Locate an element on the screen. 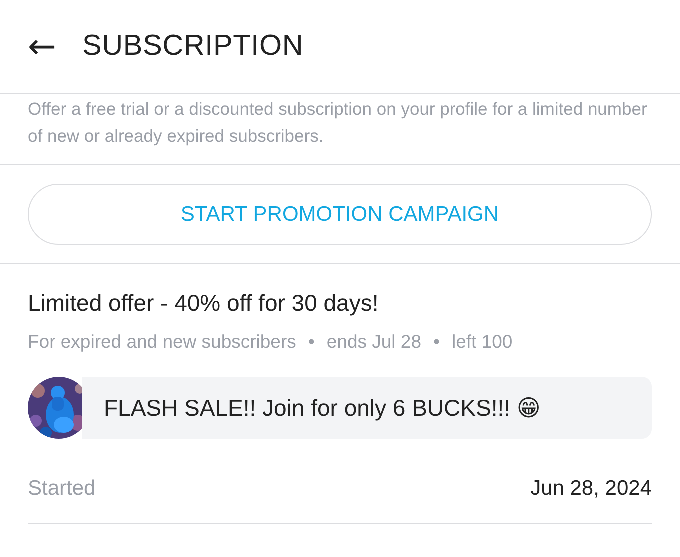 This screenshot has height=557, width=680. description-text: Offer a free trial or a discounted subscription on your profile for a limited number of new or already expired subscribers. is located at coordinates (338, 123).